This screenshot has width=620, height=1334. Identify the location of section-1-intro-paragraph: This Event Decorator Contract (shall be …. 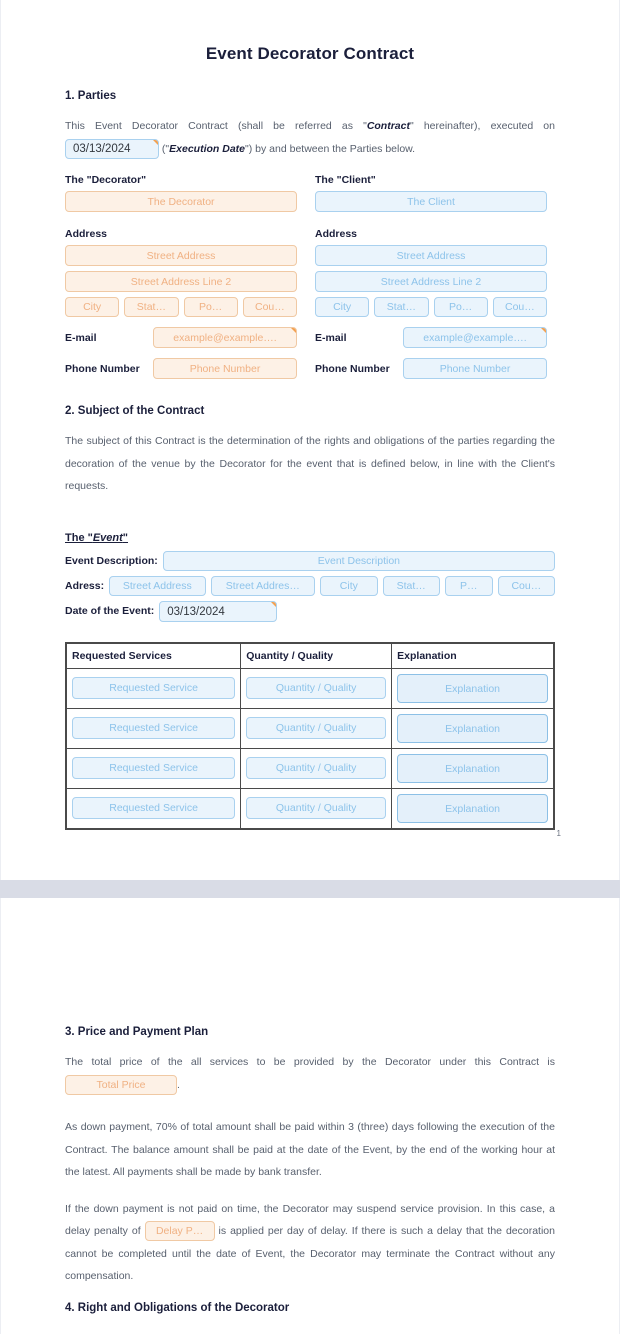
(310, 137).